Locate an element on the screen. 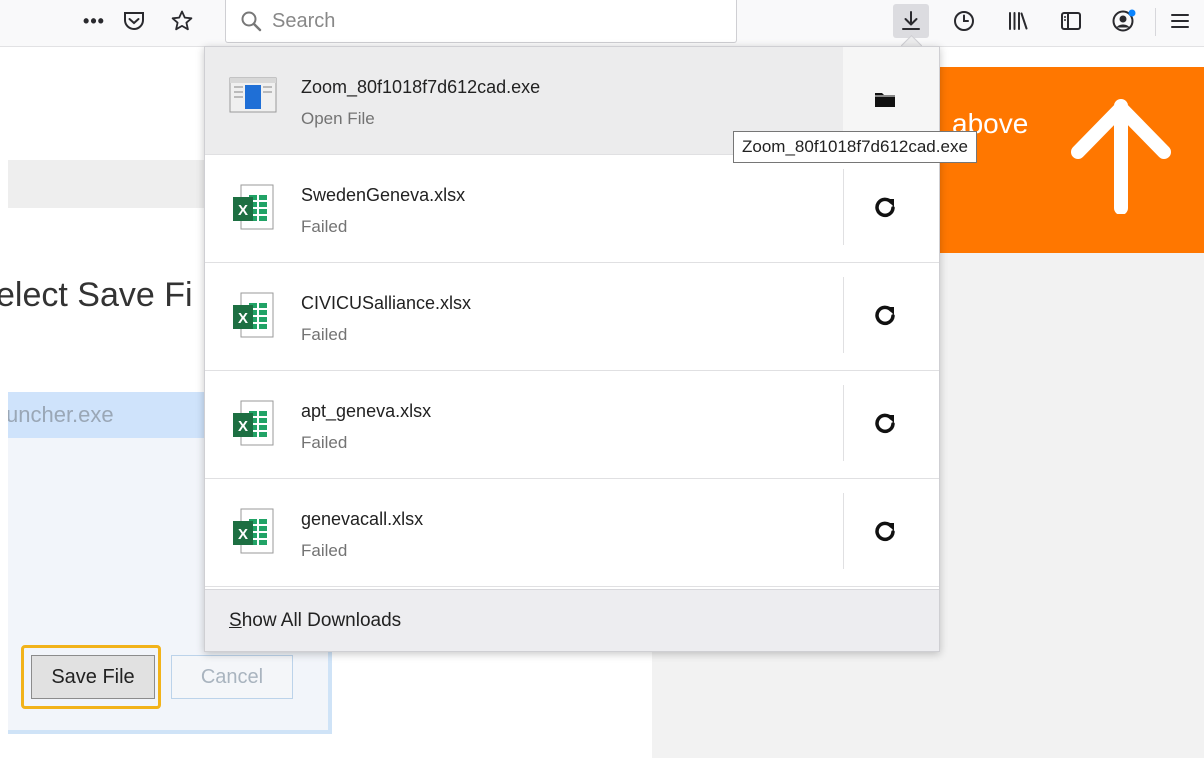 The image size is (1204, 758). history-button is located at coordinates (964, 21).